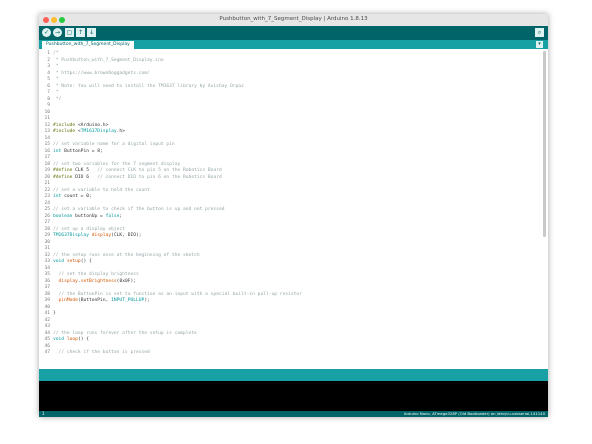 The image size is (592, 444). What do you see at coordinates (293, 44) in the screenshot?
I see `tab-bar: Pushbutton_with_7_Segment_Display ▾` at bounding box center [293, 44].